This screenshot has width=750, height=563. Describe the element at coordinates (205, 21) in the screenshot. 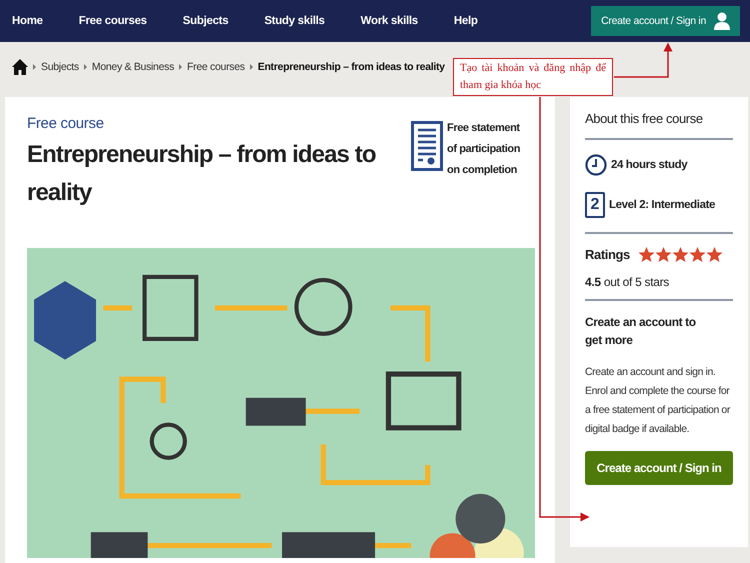

I see `nav-link: Subjects` at that location.